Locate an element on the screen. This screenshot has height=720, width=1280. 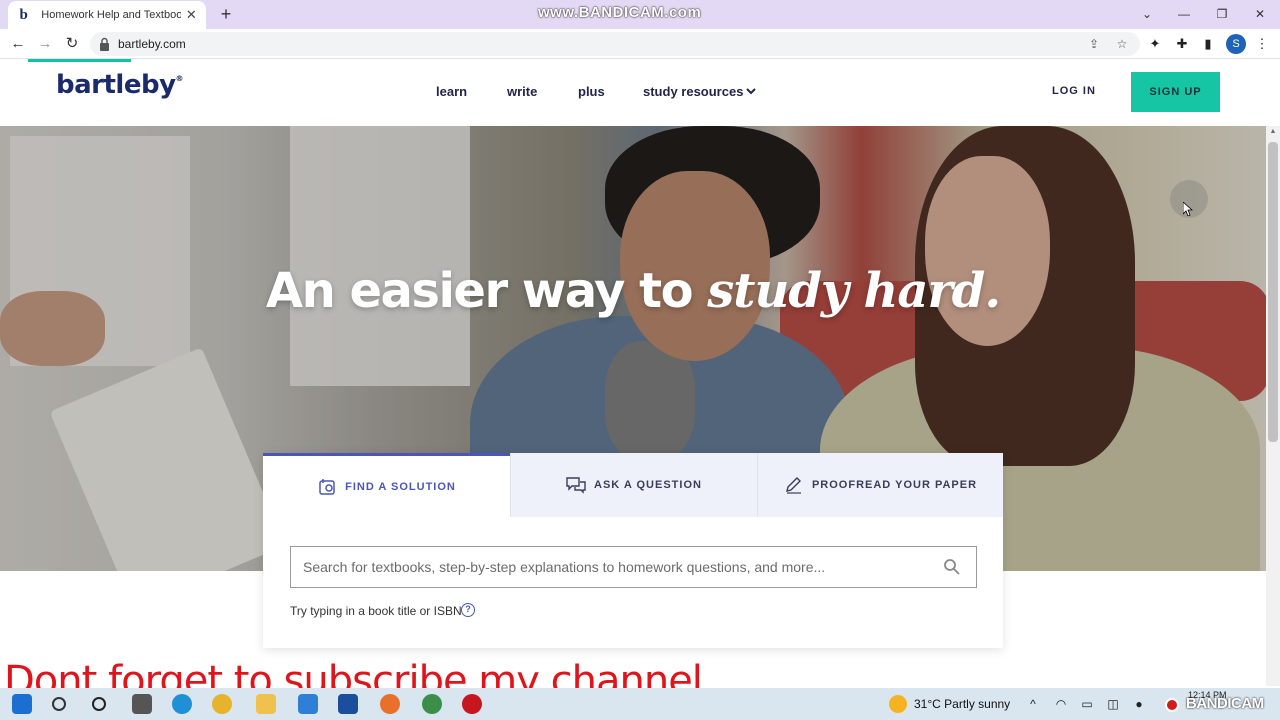
record-icon is located at coordinates (1172, 705).